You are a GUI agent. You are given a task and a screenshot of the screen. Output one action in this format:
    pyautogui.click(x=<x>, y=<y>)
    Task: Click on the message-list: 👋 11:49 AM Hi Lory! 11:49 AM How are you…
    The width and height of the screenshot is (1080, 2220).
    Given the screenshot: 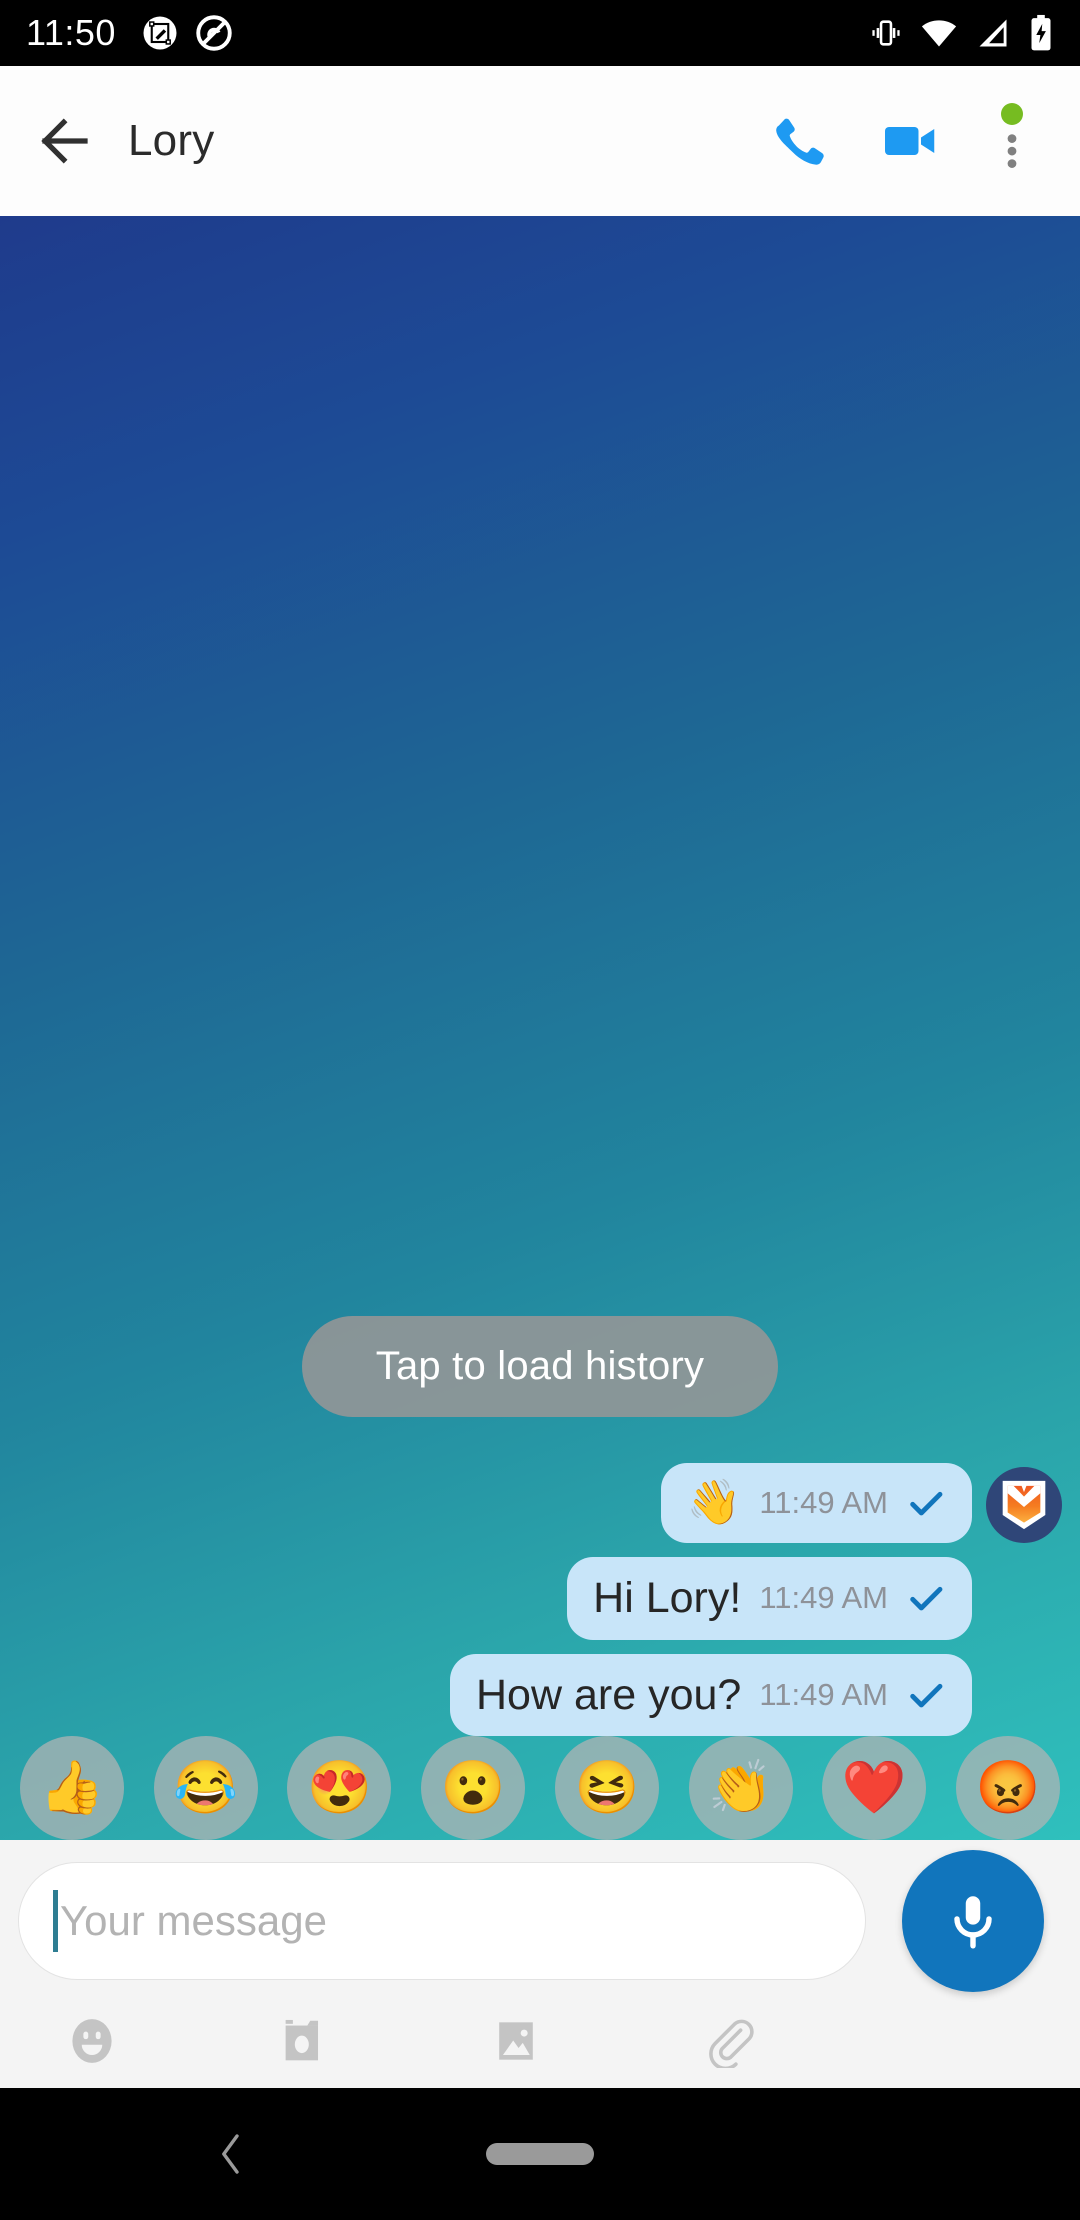 What is the action you would take?
    pyautogui.click(x=540, y=1599)
    